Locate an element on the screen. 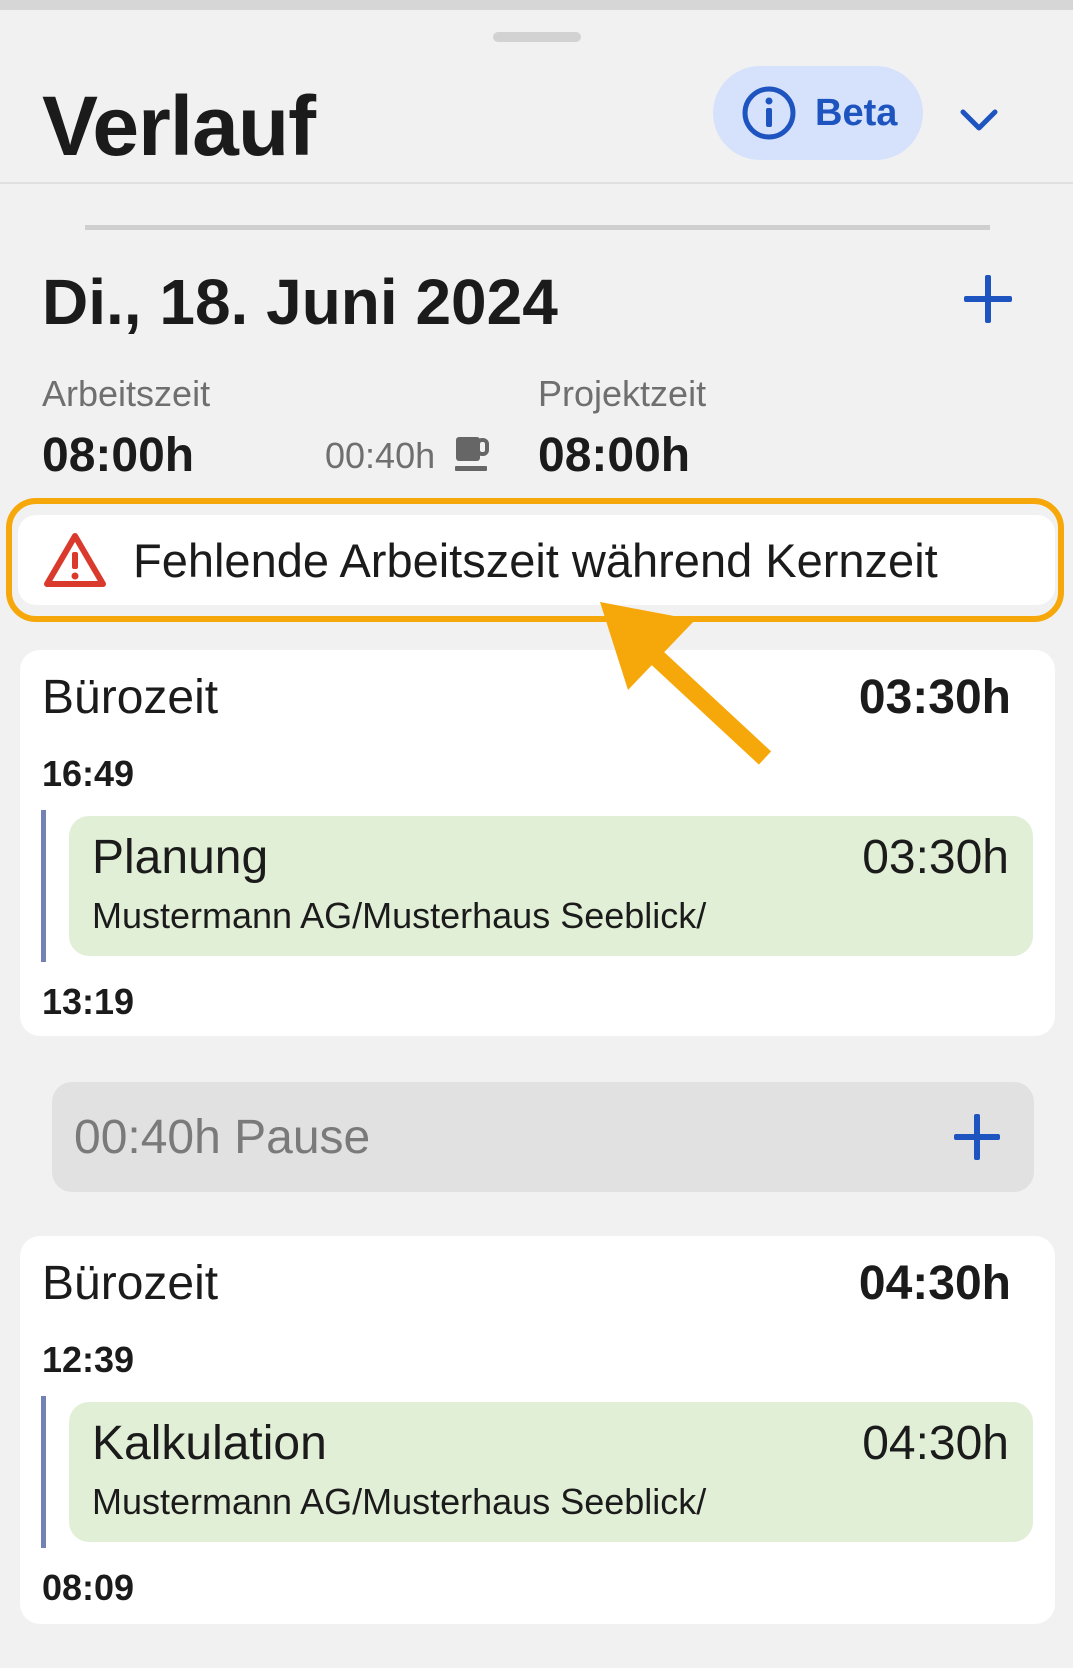  entry-duration: 04:30h is located at coordinates (935, 1443).